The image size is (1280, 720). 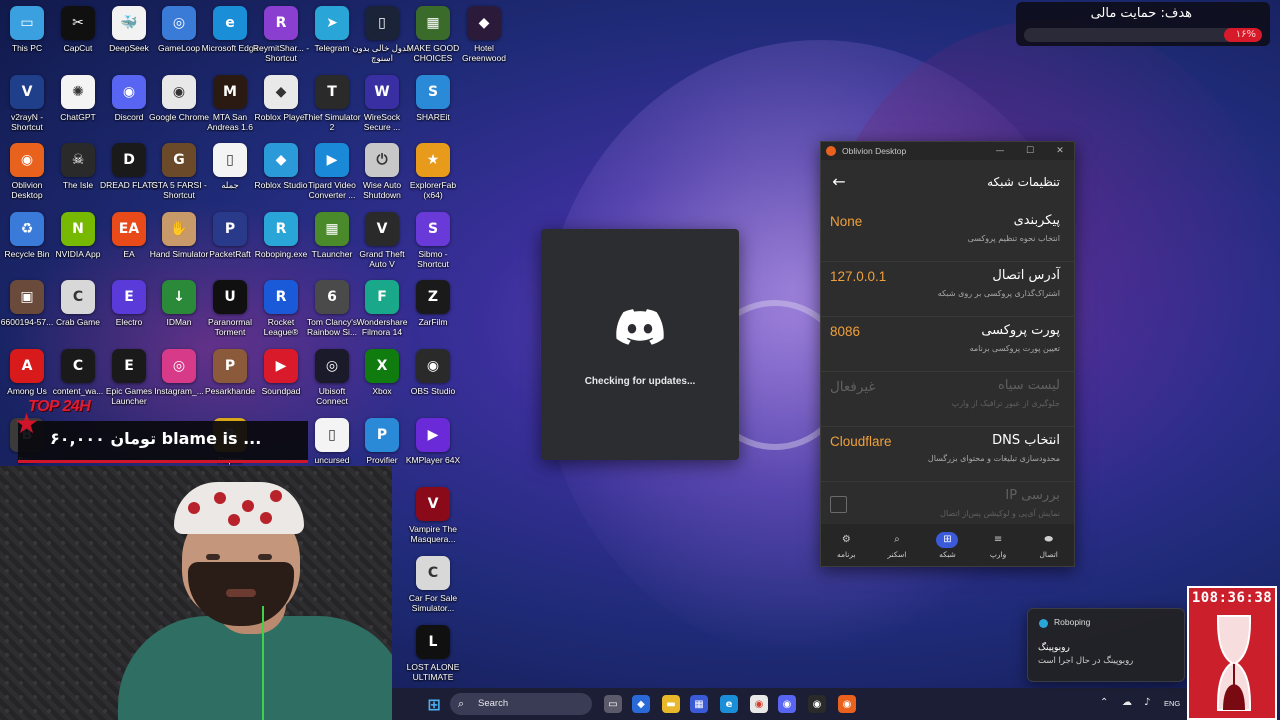 I want to click on app-icon: ▶, so click(x=433, y=435).